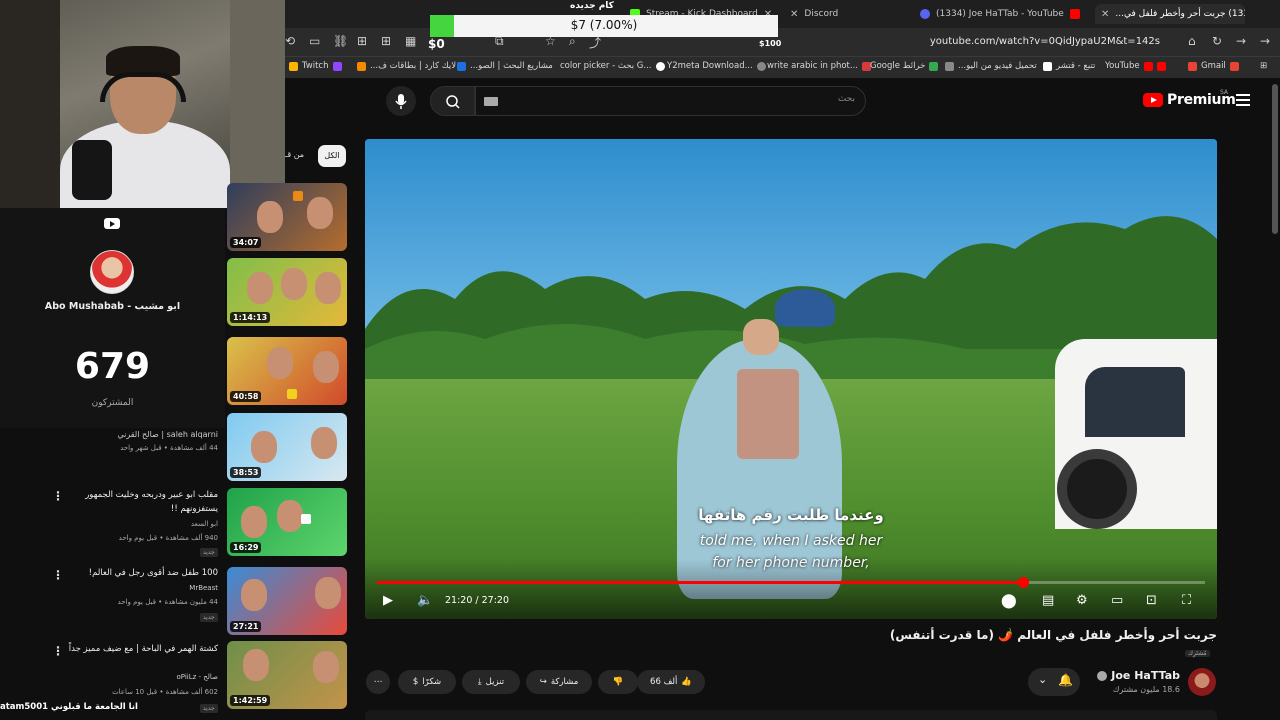  Describe the element at coordinates (143, 649) in the screenshot. I see `rec-title: كشتة الهمر في الباحة | مع ضيف مميز جداً` at that location.